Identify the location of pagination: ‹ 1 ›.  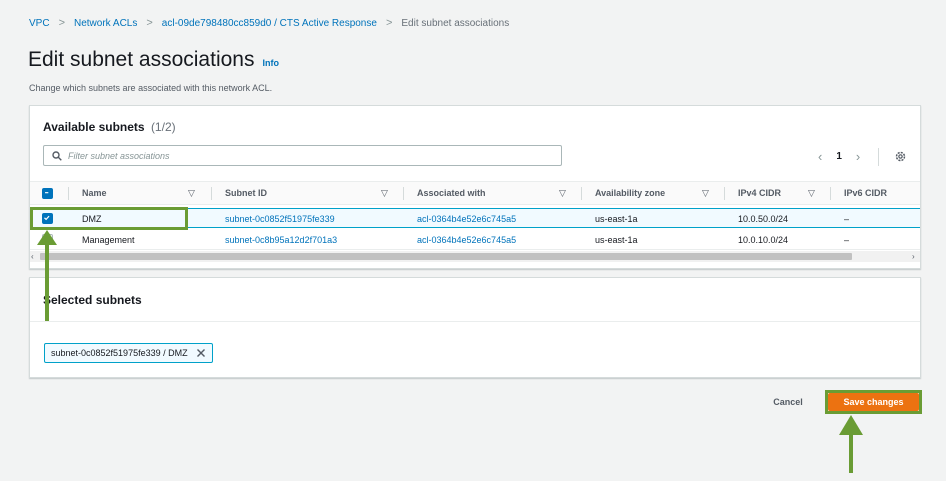
(839, 156).